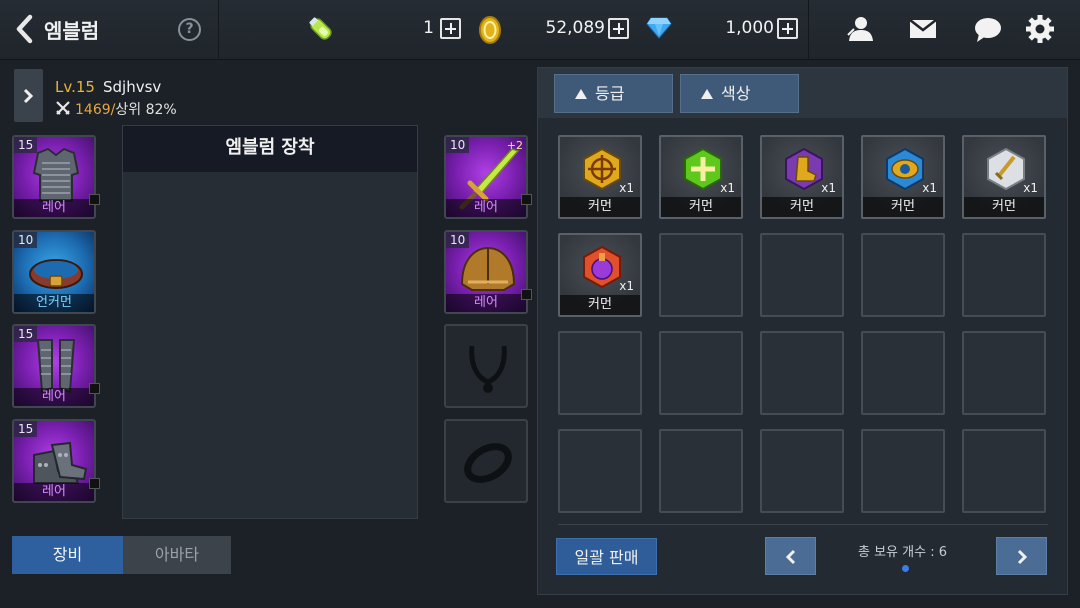 This screenshot has width=1080, height=608. I want to click on sort-by-grade-button: 등급, so click(613, 93).